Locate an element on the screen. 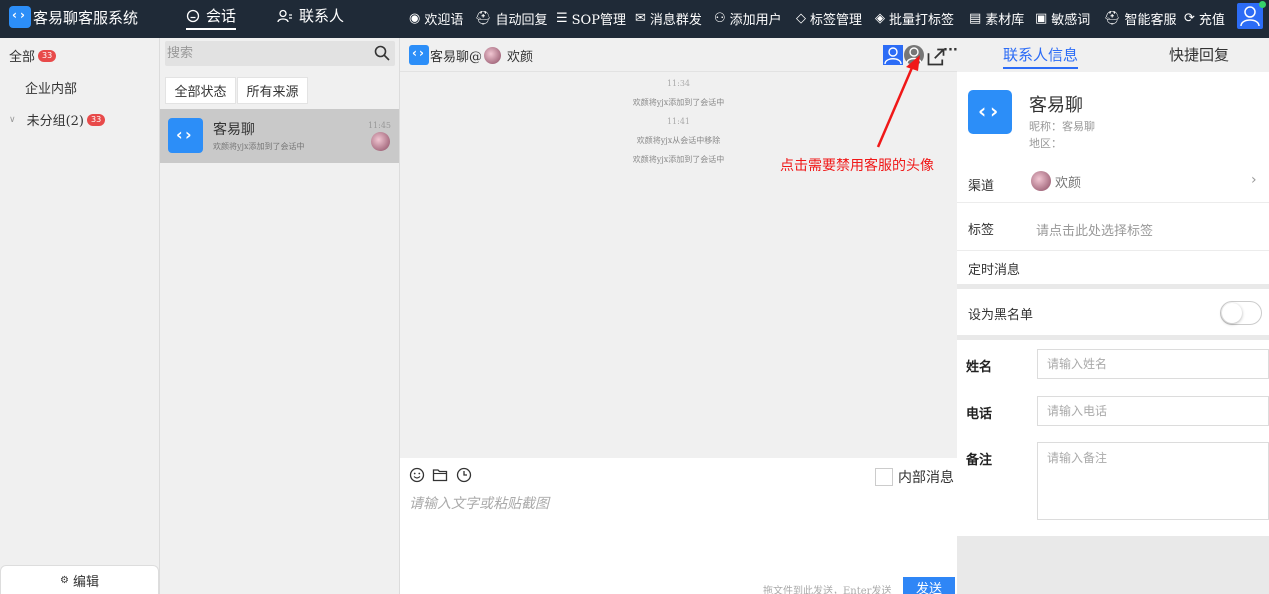 This screenshot has width=1269, height=594. edit-label: 编辑 is located at coordinates (85, 582).